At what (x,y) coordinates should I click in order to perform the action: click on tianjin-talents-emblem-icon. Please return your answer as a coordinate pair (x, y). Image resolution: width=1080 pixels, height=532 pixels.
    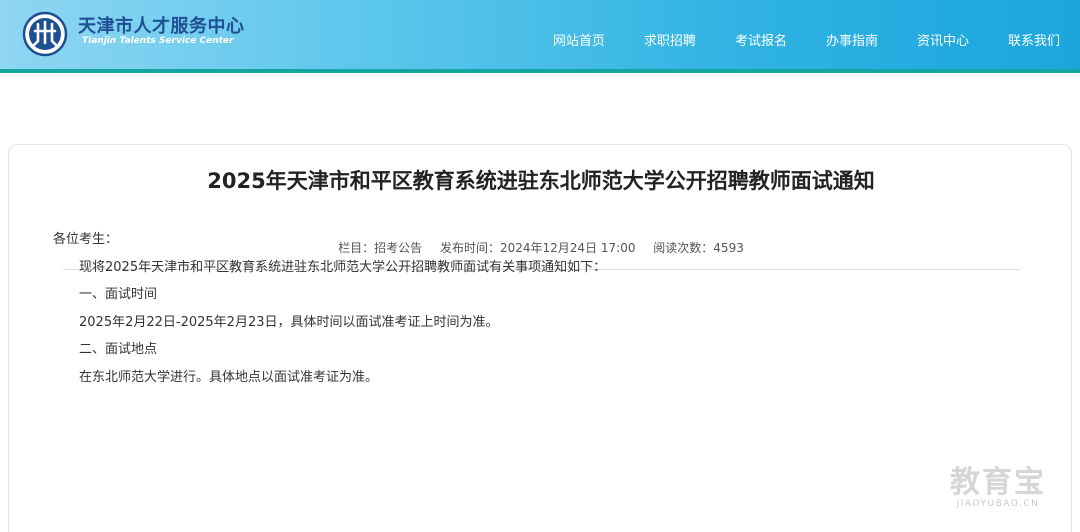
    Looking at the image, I should click on (45, 34).